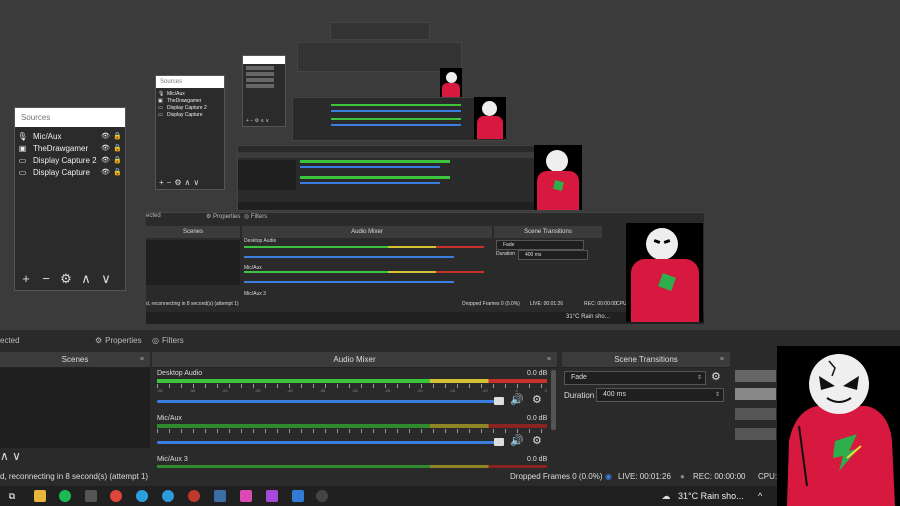  I want to click on screen-recorder-icon, so click(194, 496).